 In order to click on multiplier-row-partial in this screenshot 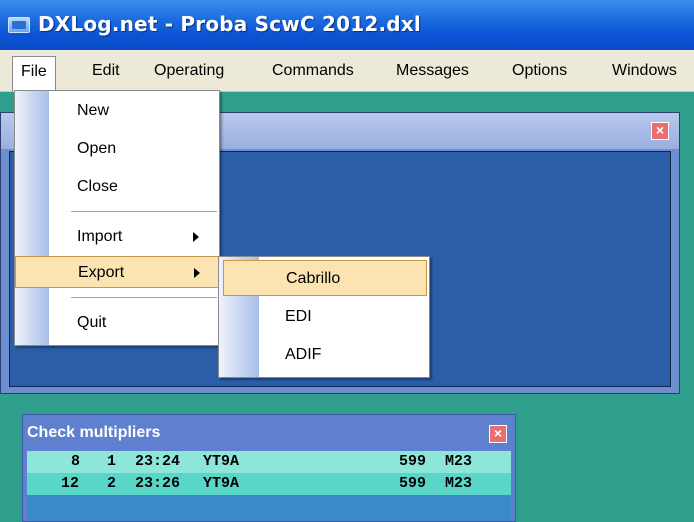, I will do `click(269, 508)`.